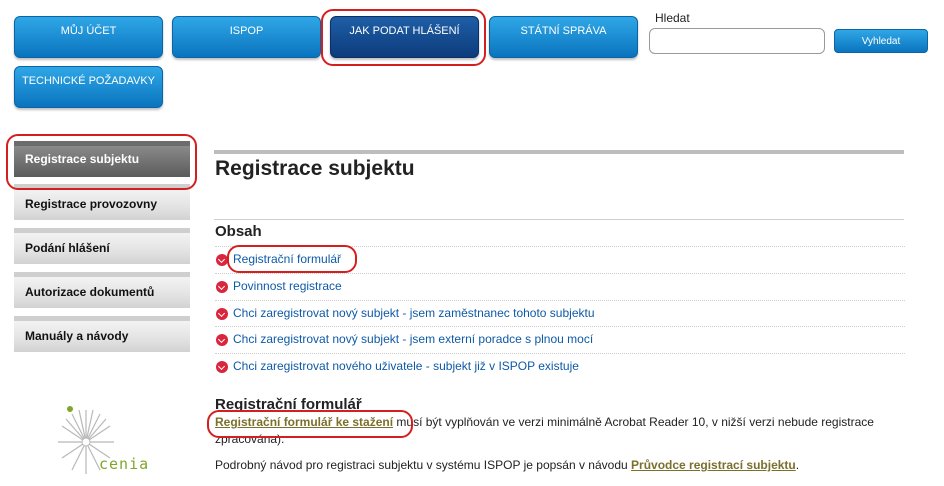  Describe the element at coordinates (246, 37) in the screenshot. I see `nav-ispop: ISPOP` at that location.